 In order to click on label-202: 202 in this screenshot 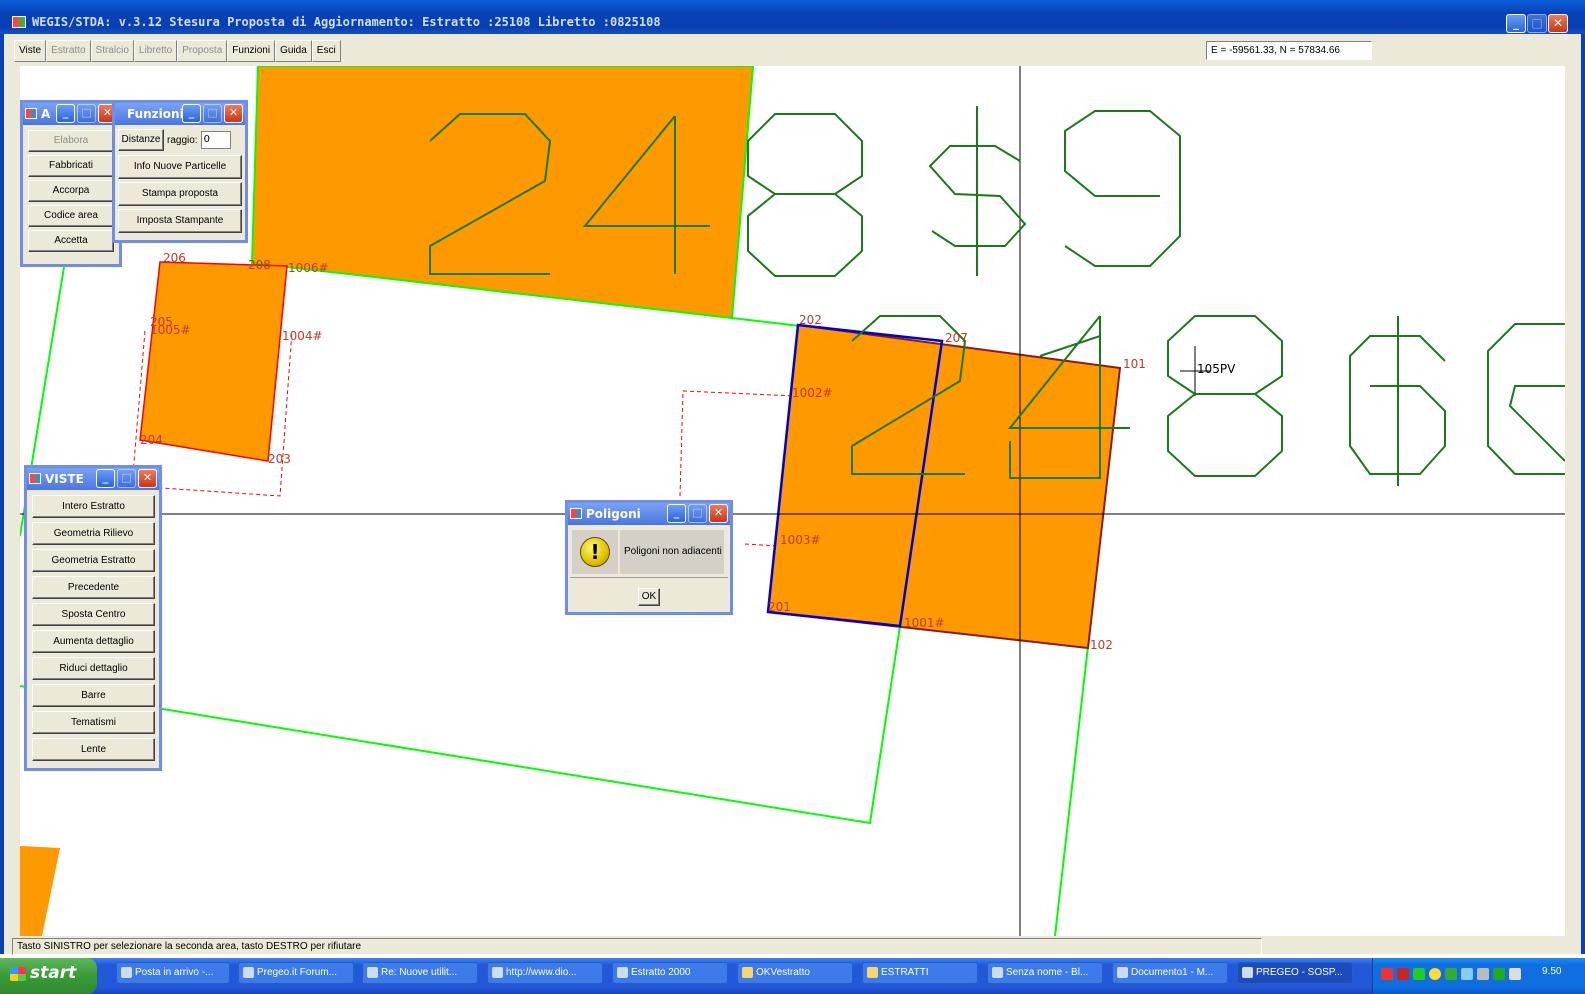, I will do `click(810, 320)`.